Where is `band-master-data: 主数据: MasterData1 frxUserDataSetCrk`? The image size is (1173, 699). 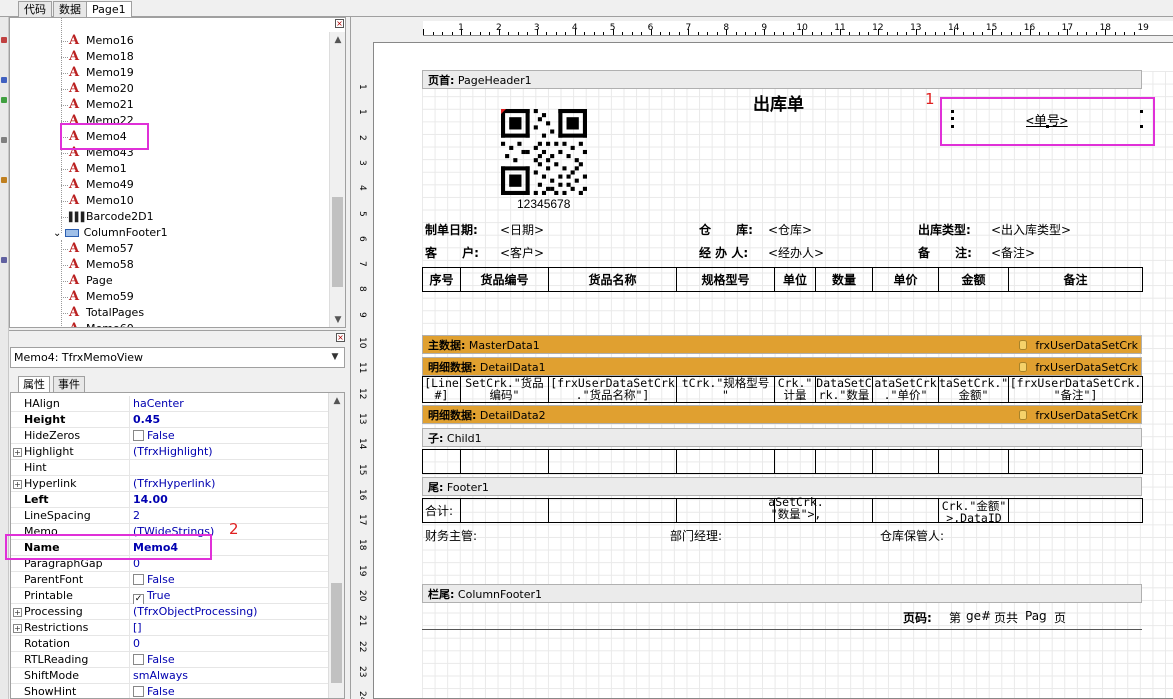 band-master-data: 主数据: MasterData1 frxUserDataSetCrk is located at coordinates (782, 344).